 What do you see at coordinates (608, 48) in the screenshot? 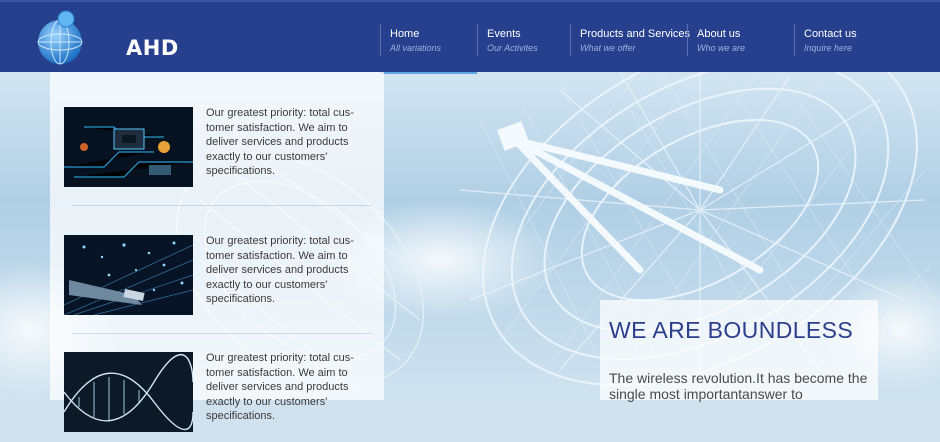
I see `nav-subtitle: What we offer` at bounding box center [608, 48].